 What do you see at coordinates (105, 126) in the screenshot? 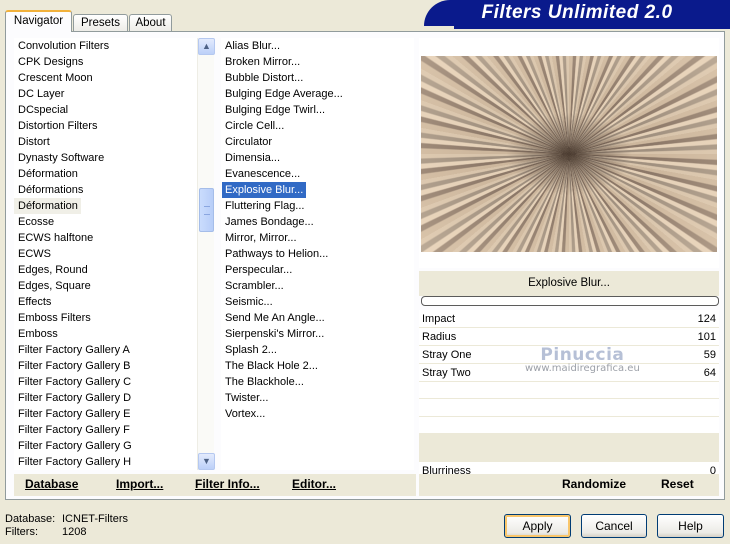
I see `category-item: Distortion Filters` at bounding box center [105, 126].